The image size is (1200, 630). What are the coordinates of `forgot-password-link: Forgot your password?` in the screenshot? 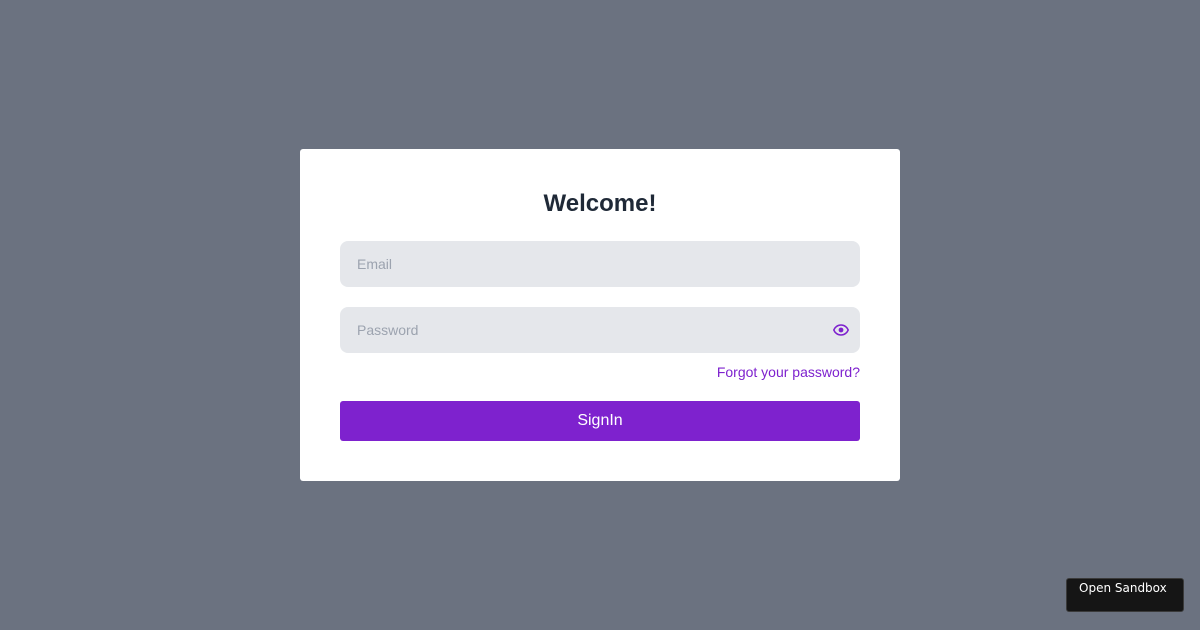 It's located at (788, 372).